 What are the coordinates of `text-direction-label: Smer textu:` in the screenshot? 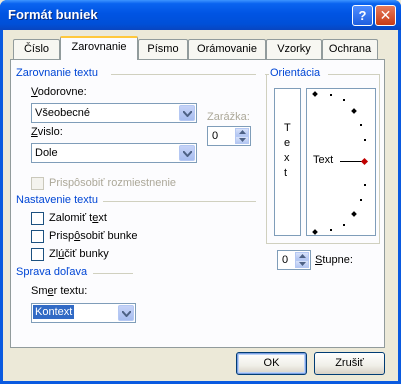 It's located at (59, 291).